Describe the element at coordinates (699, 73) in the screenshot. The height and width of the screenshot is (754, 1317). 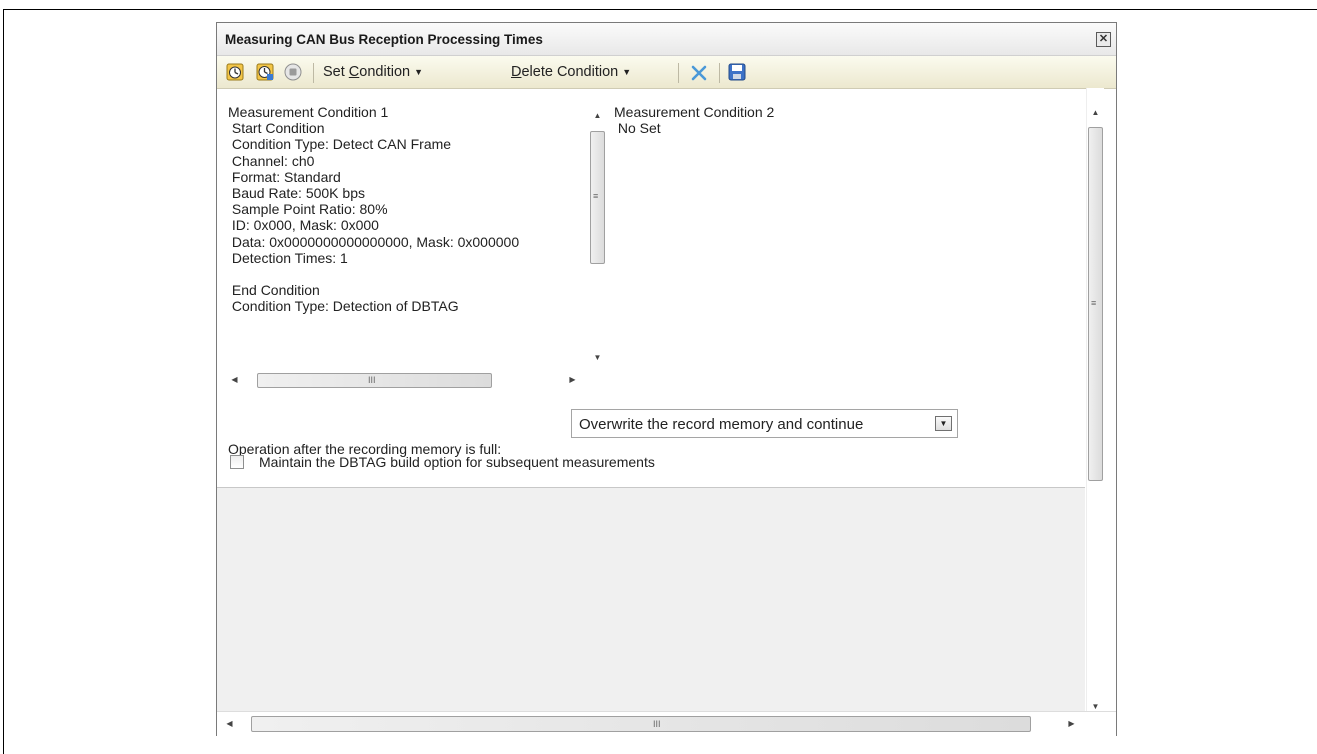
I see `delete-x-icon` at that location.